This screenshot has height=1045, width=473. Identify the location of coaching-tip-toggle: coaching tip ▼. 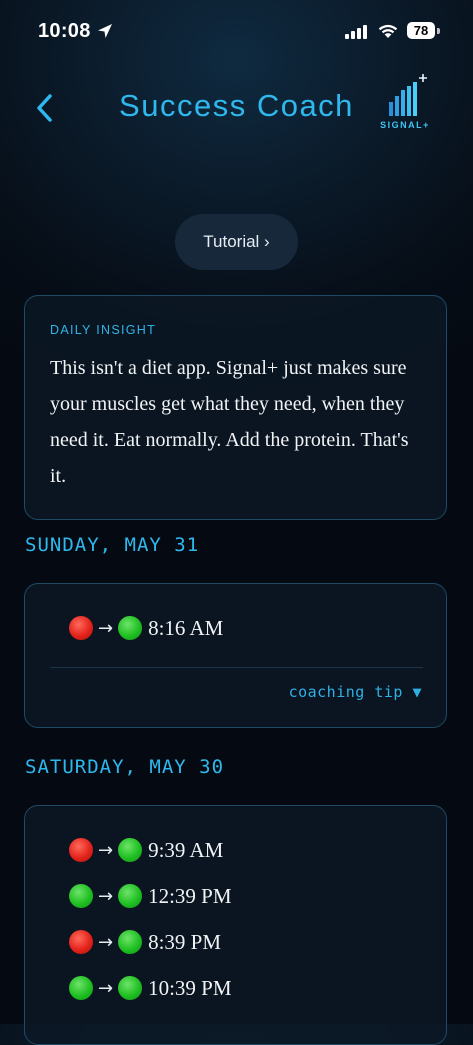
(355, 692).